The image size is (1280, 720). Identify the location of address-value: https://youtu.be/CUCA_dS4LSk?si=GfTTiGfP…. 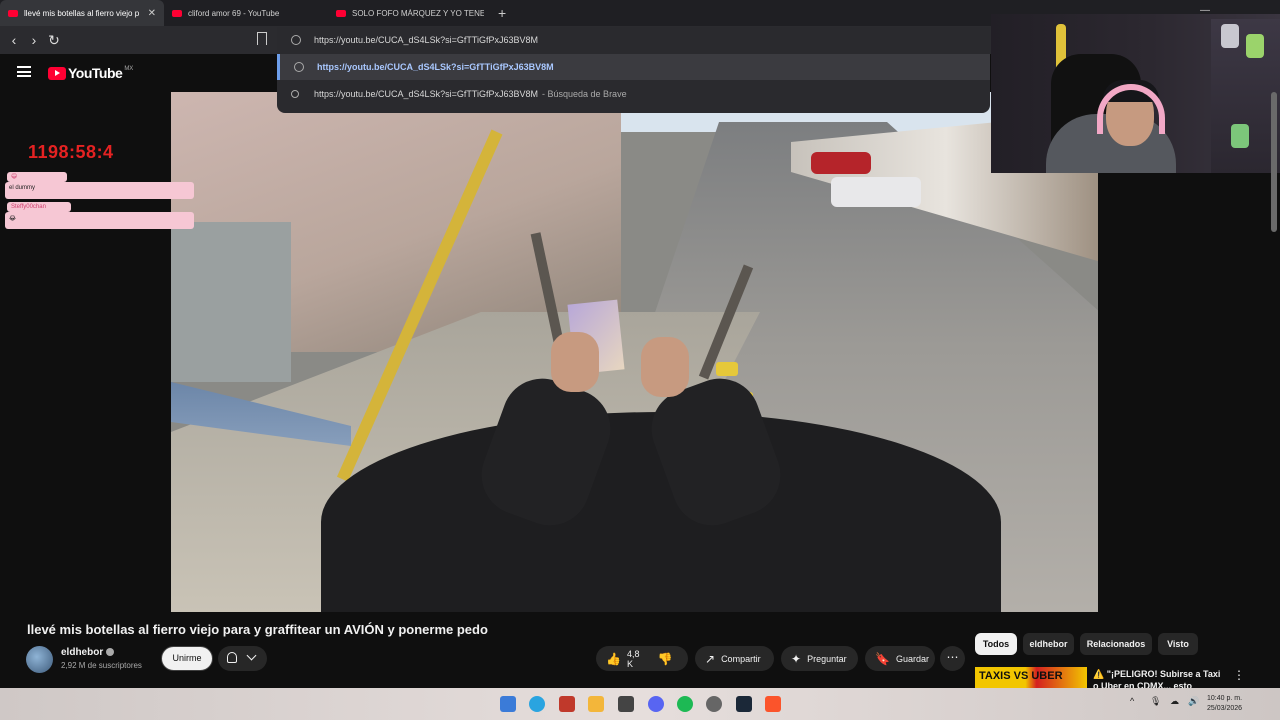
(426, 40).